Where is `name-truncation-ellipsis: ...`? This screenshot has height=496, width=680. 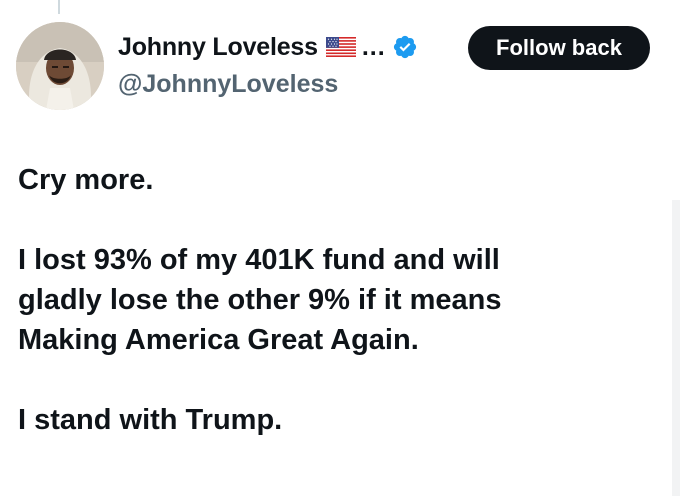
name-truncation-ellipsis: ... is located at coordinates (373, 46).